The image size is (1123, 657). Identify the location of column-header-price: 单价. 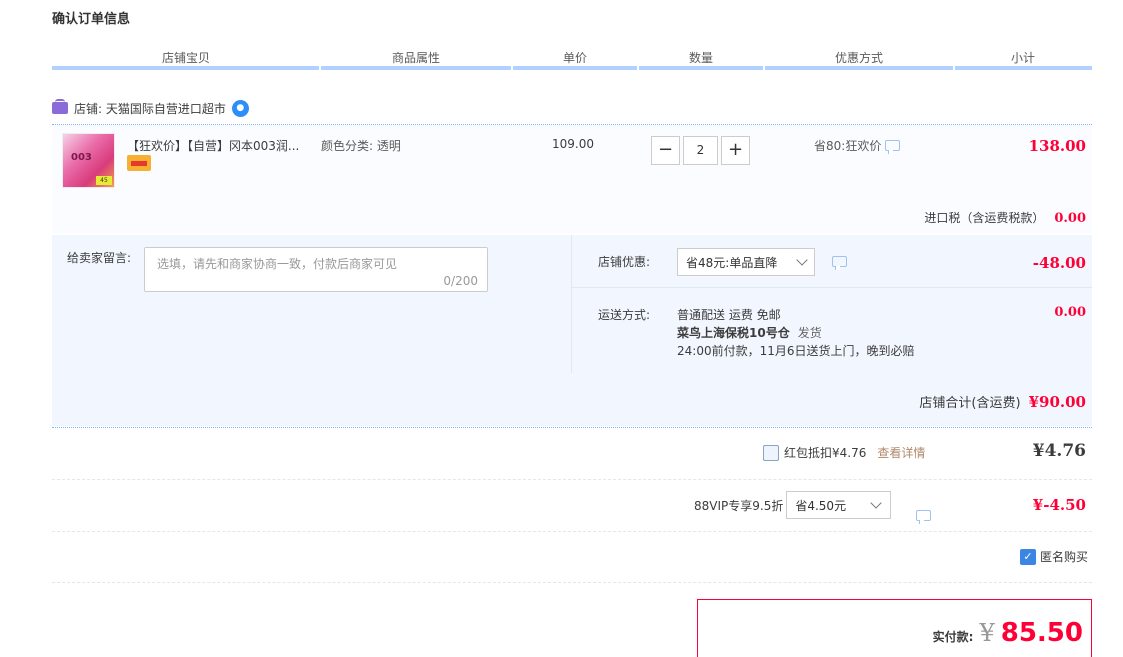
(574, 58).